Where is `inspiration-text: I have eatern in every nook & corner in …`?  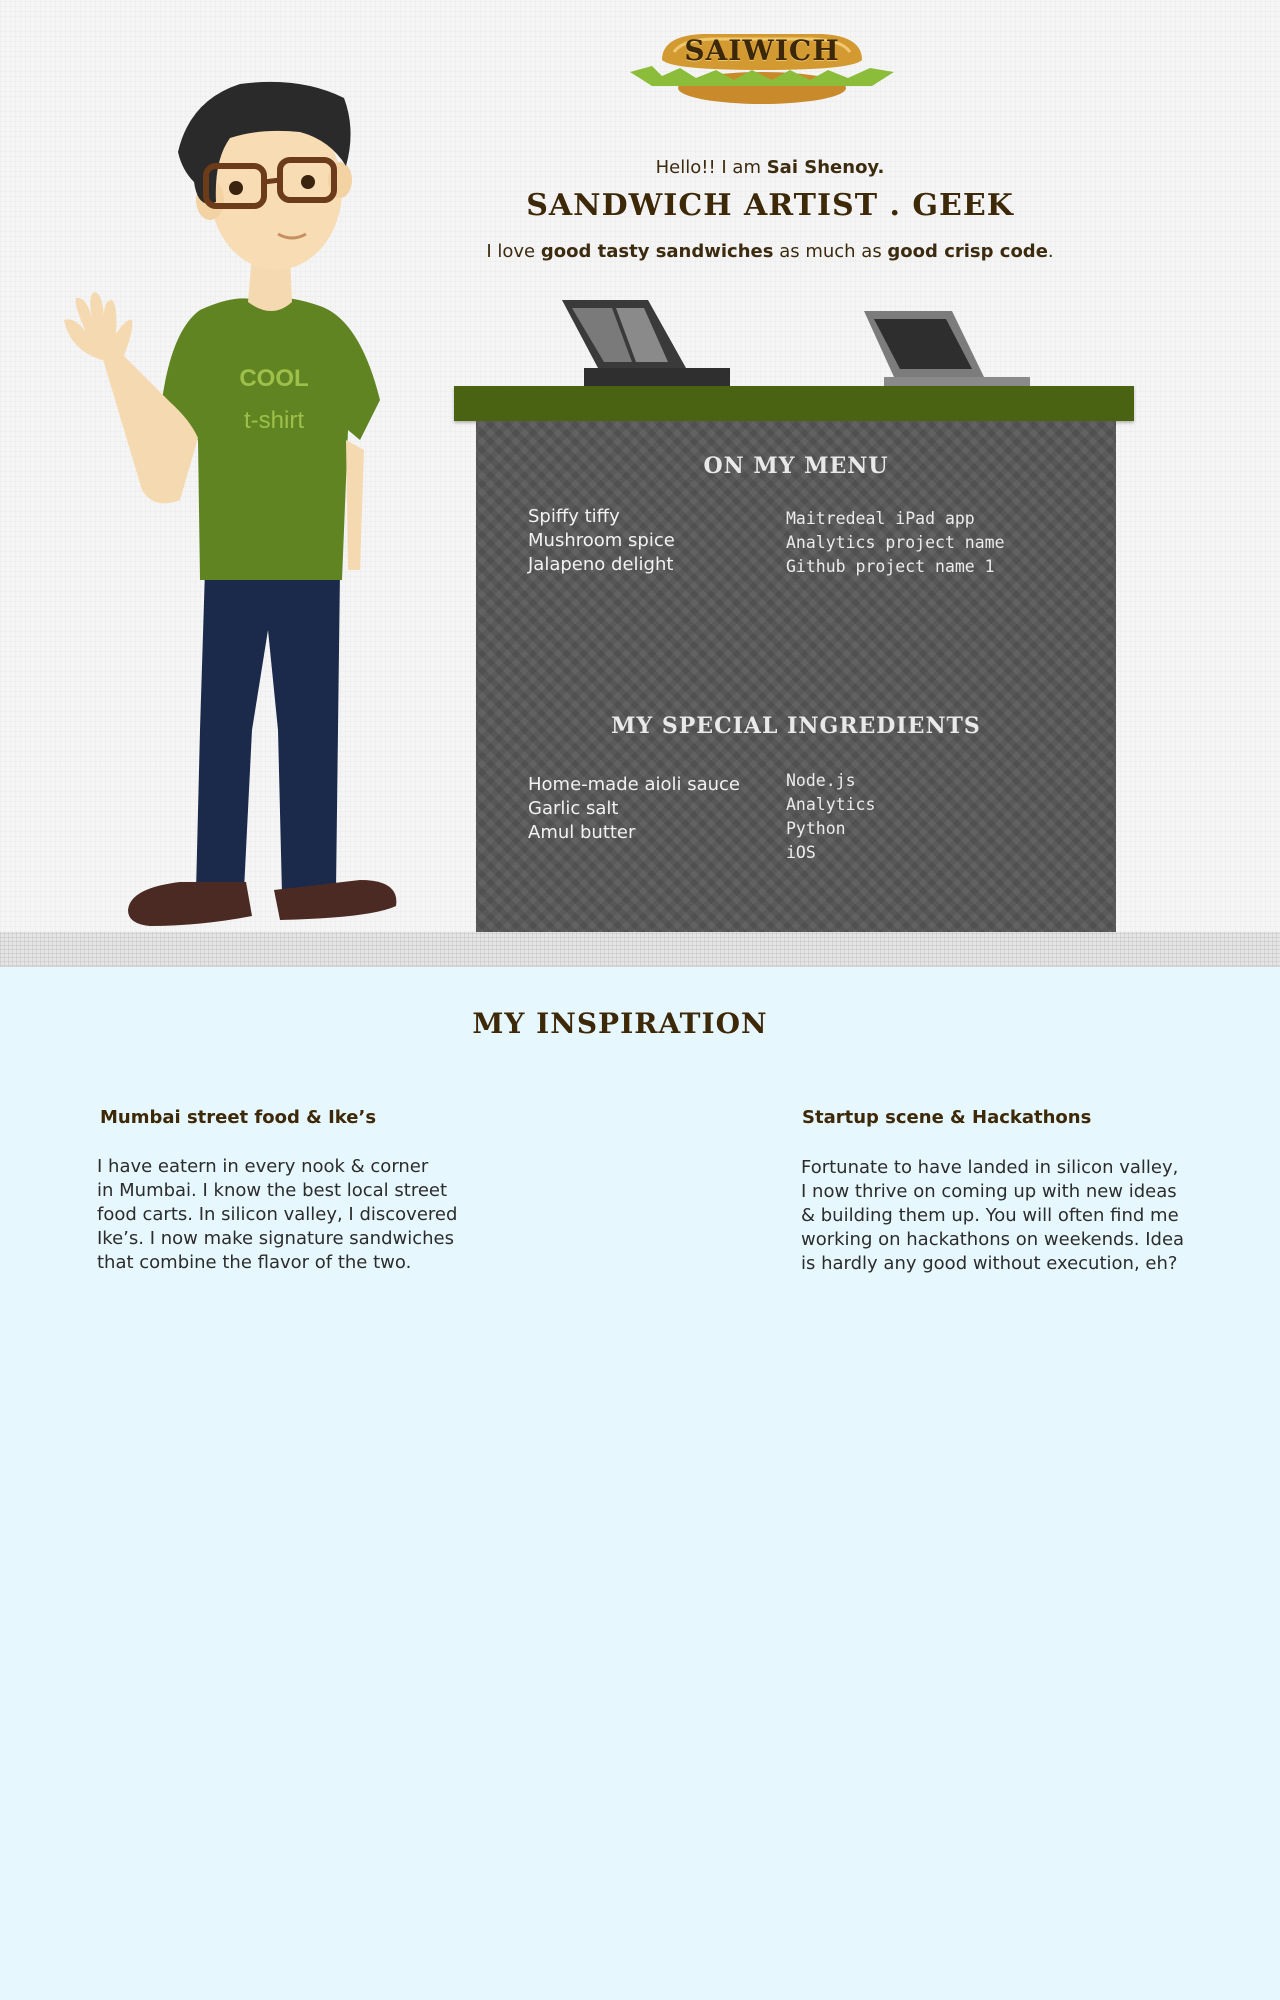 inspiration-text: I have eatern in every nook & corner in … is located at coordinates (277, 1215).